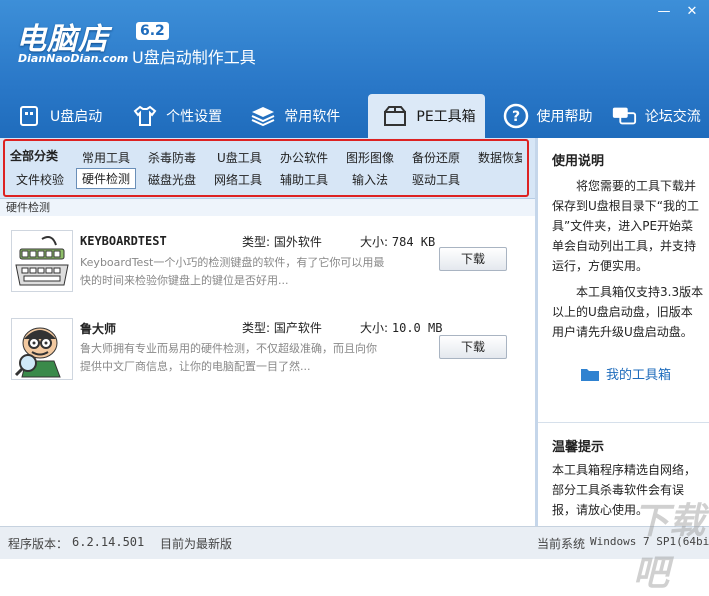 This screenshot has width=709, height=596. What do you see at coordinates (672, 117) in the screenshot?
I see `nav-label: 论坛交流` at bounding box center [672, 117].